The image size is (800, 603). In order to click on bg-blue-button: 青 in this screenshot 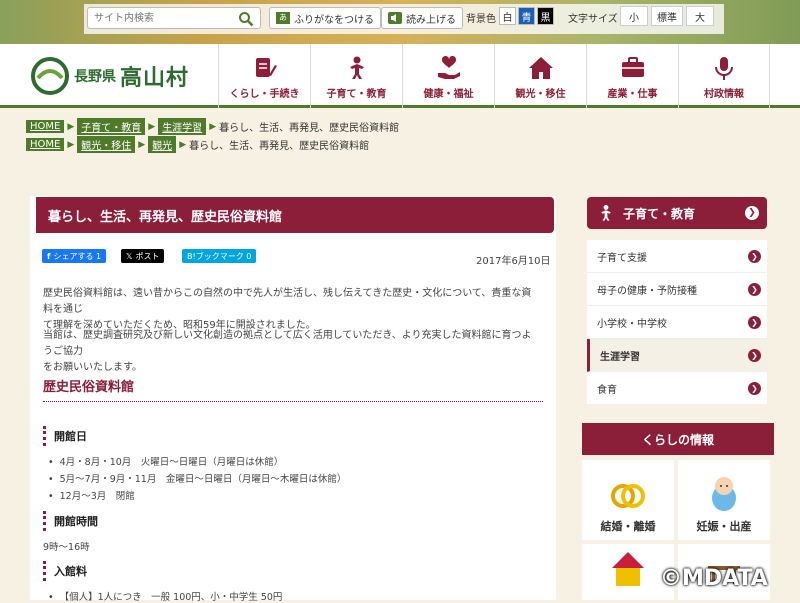, I will do `click(526, 16)`.